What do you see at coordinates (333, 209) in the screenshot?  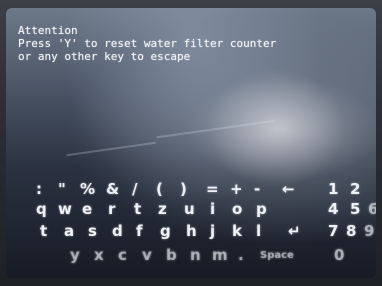 I see `key-4: 4` at bounding box center [333, 209].